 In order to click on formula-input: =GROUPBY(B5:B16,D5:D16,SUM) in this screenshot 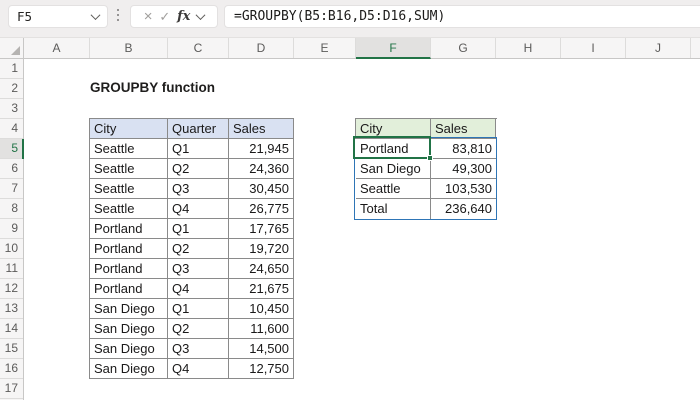, I will do `click(462, 16)`.